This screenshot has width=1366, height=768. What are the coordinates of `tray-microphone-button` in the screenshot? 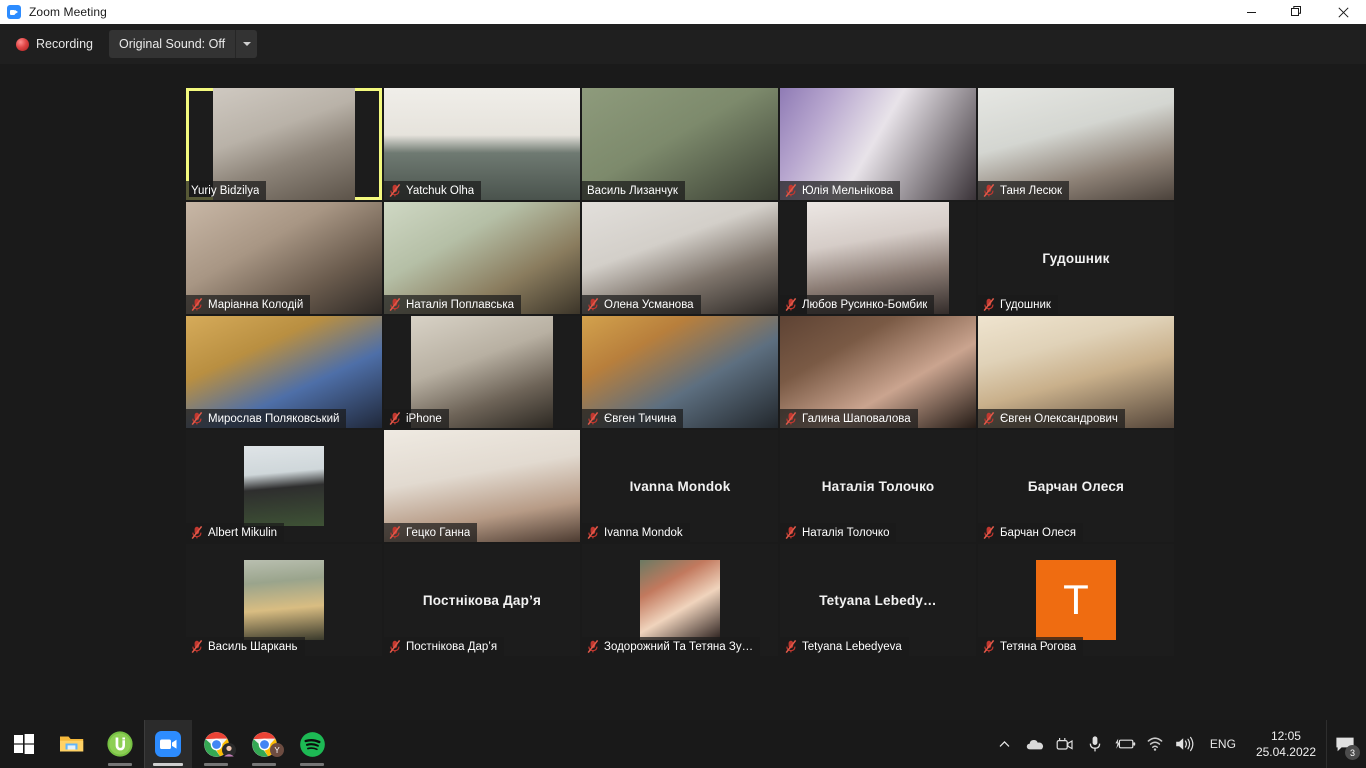 It's located at (1095, 744).